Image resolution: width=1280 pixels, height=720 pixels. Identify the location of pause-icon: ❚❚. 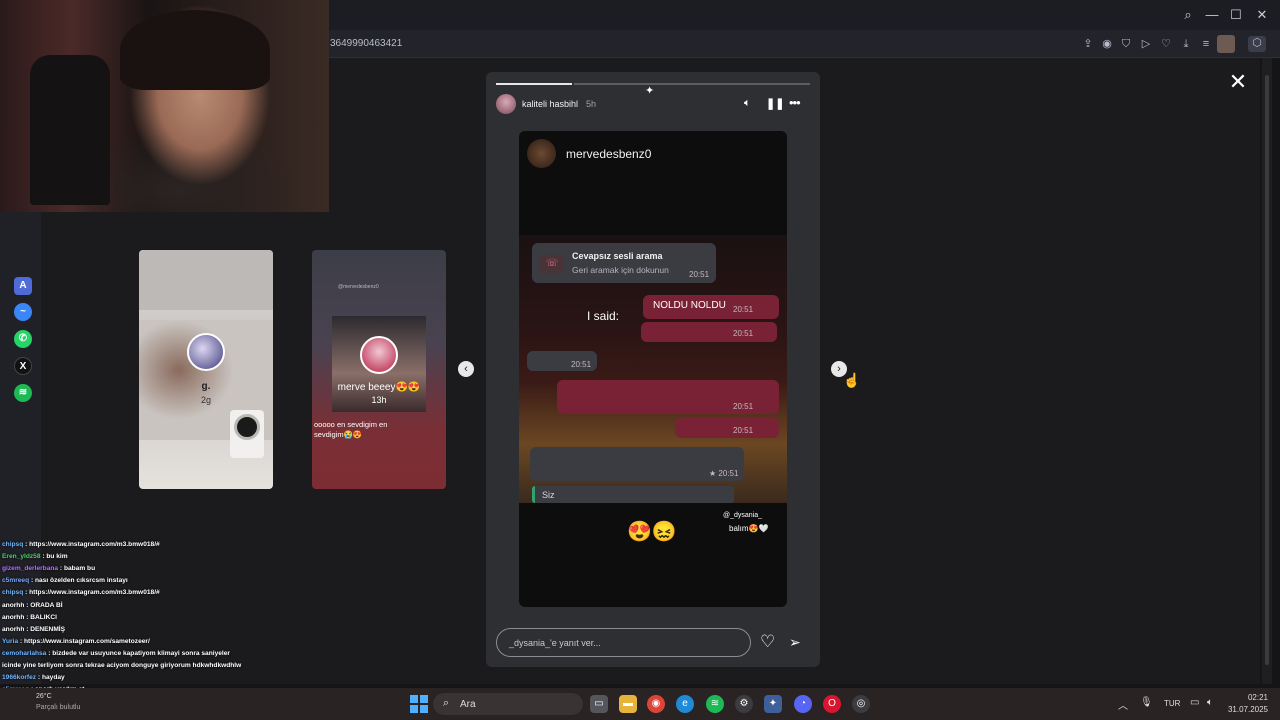
(775, 103).